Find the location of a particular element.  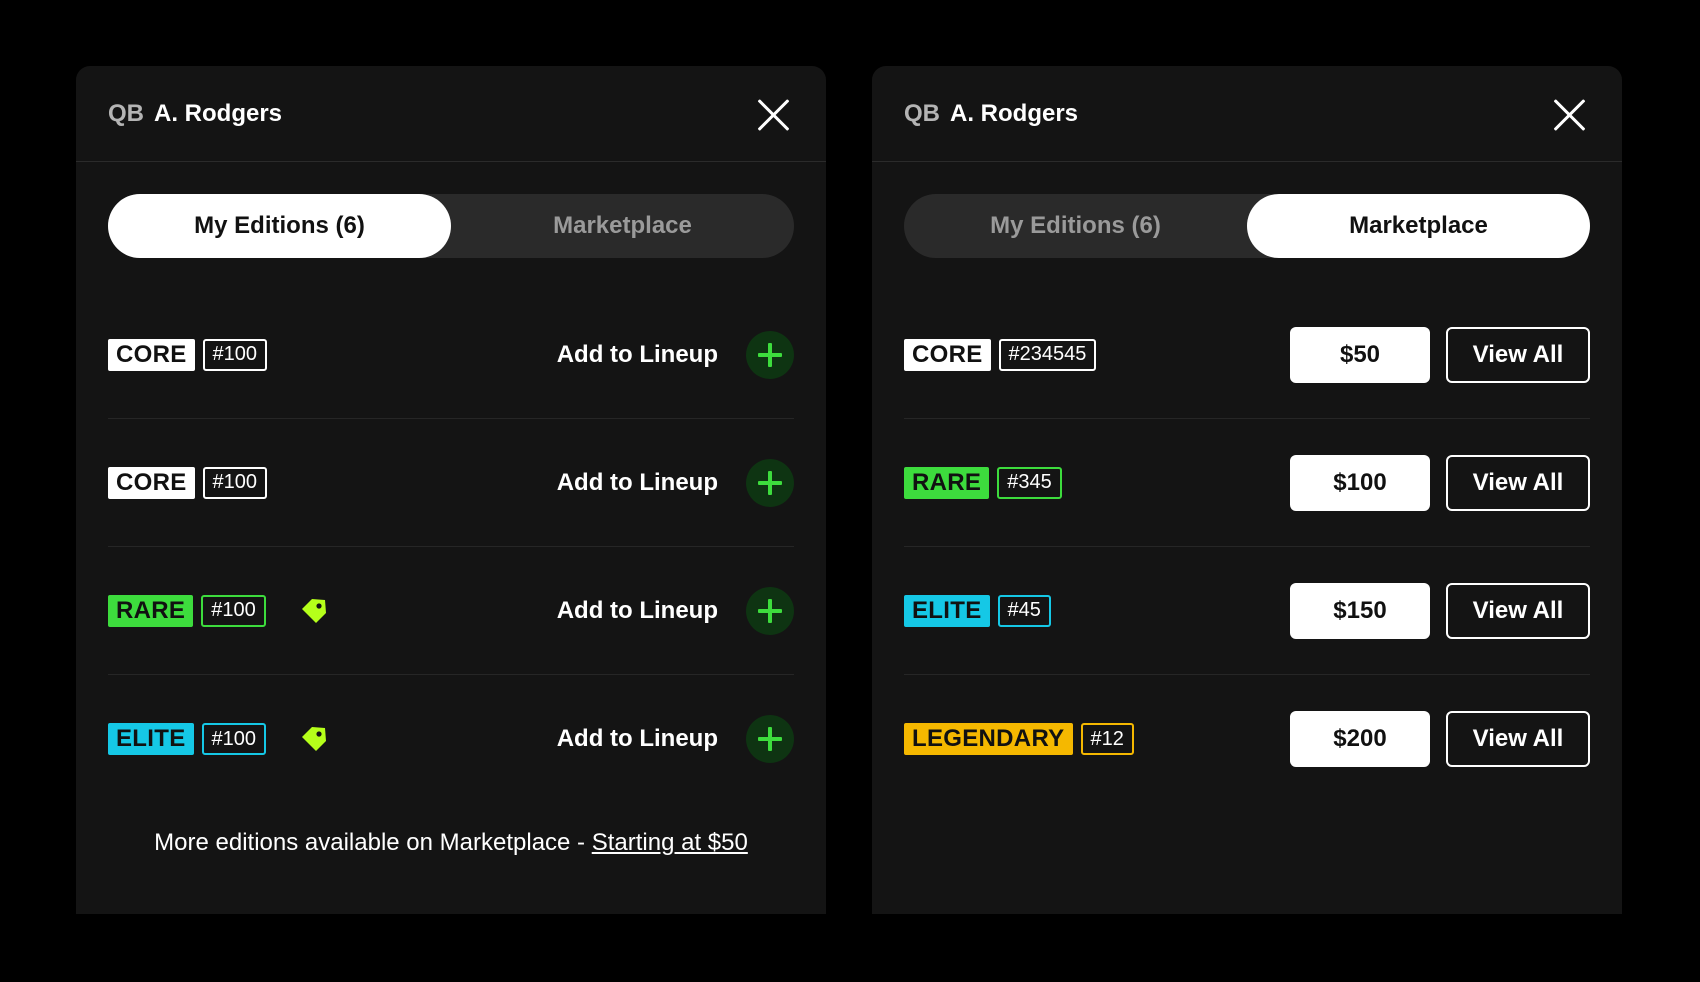

serial-badge: #12 is located at coordinates (1107, 739).